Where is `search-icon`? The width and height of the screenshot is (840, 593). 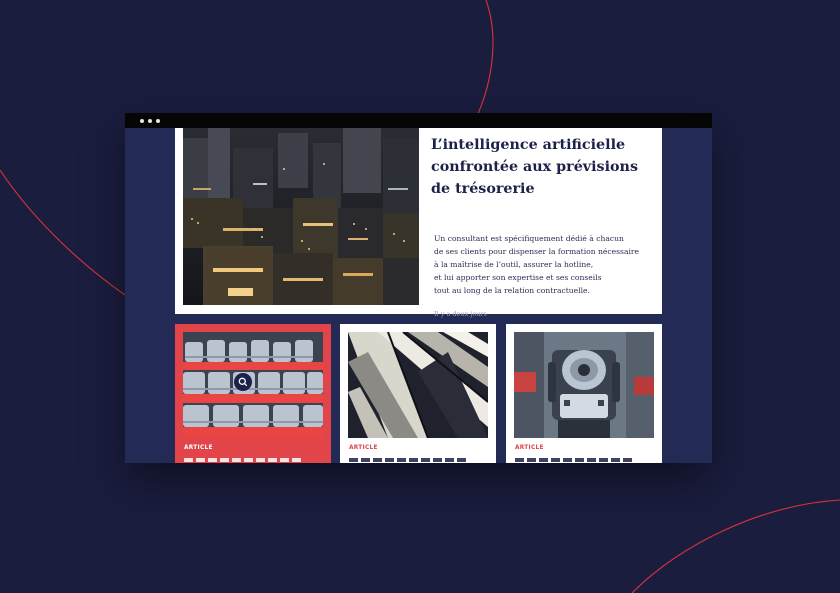
search-icon is located at coordinates (243, 382).